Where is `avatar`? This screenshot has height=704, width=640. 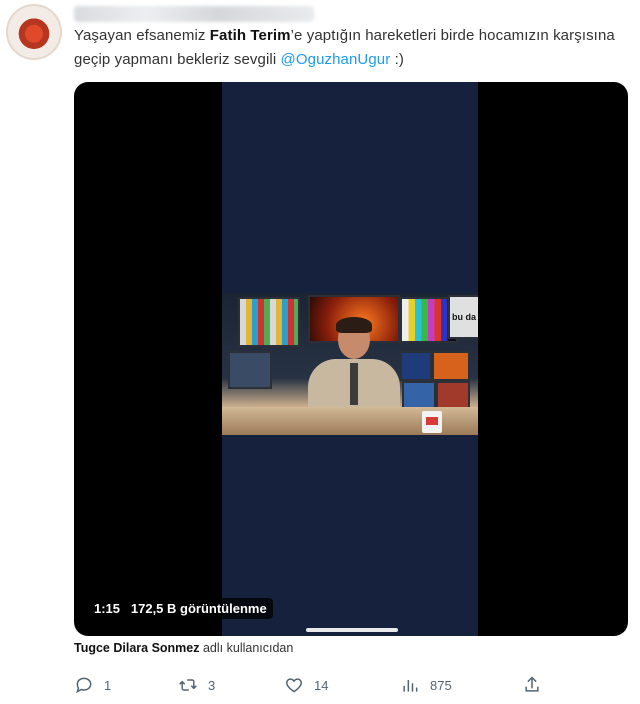
avatar is located at coordinates (34, 32).